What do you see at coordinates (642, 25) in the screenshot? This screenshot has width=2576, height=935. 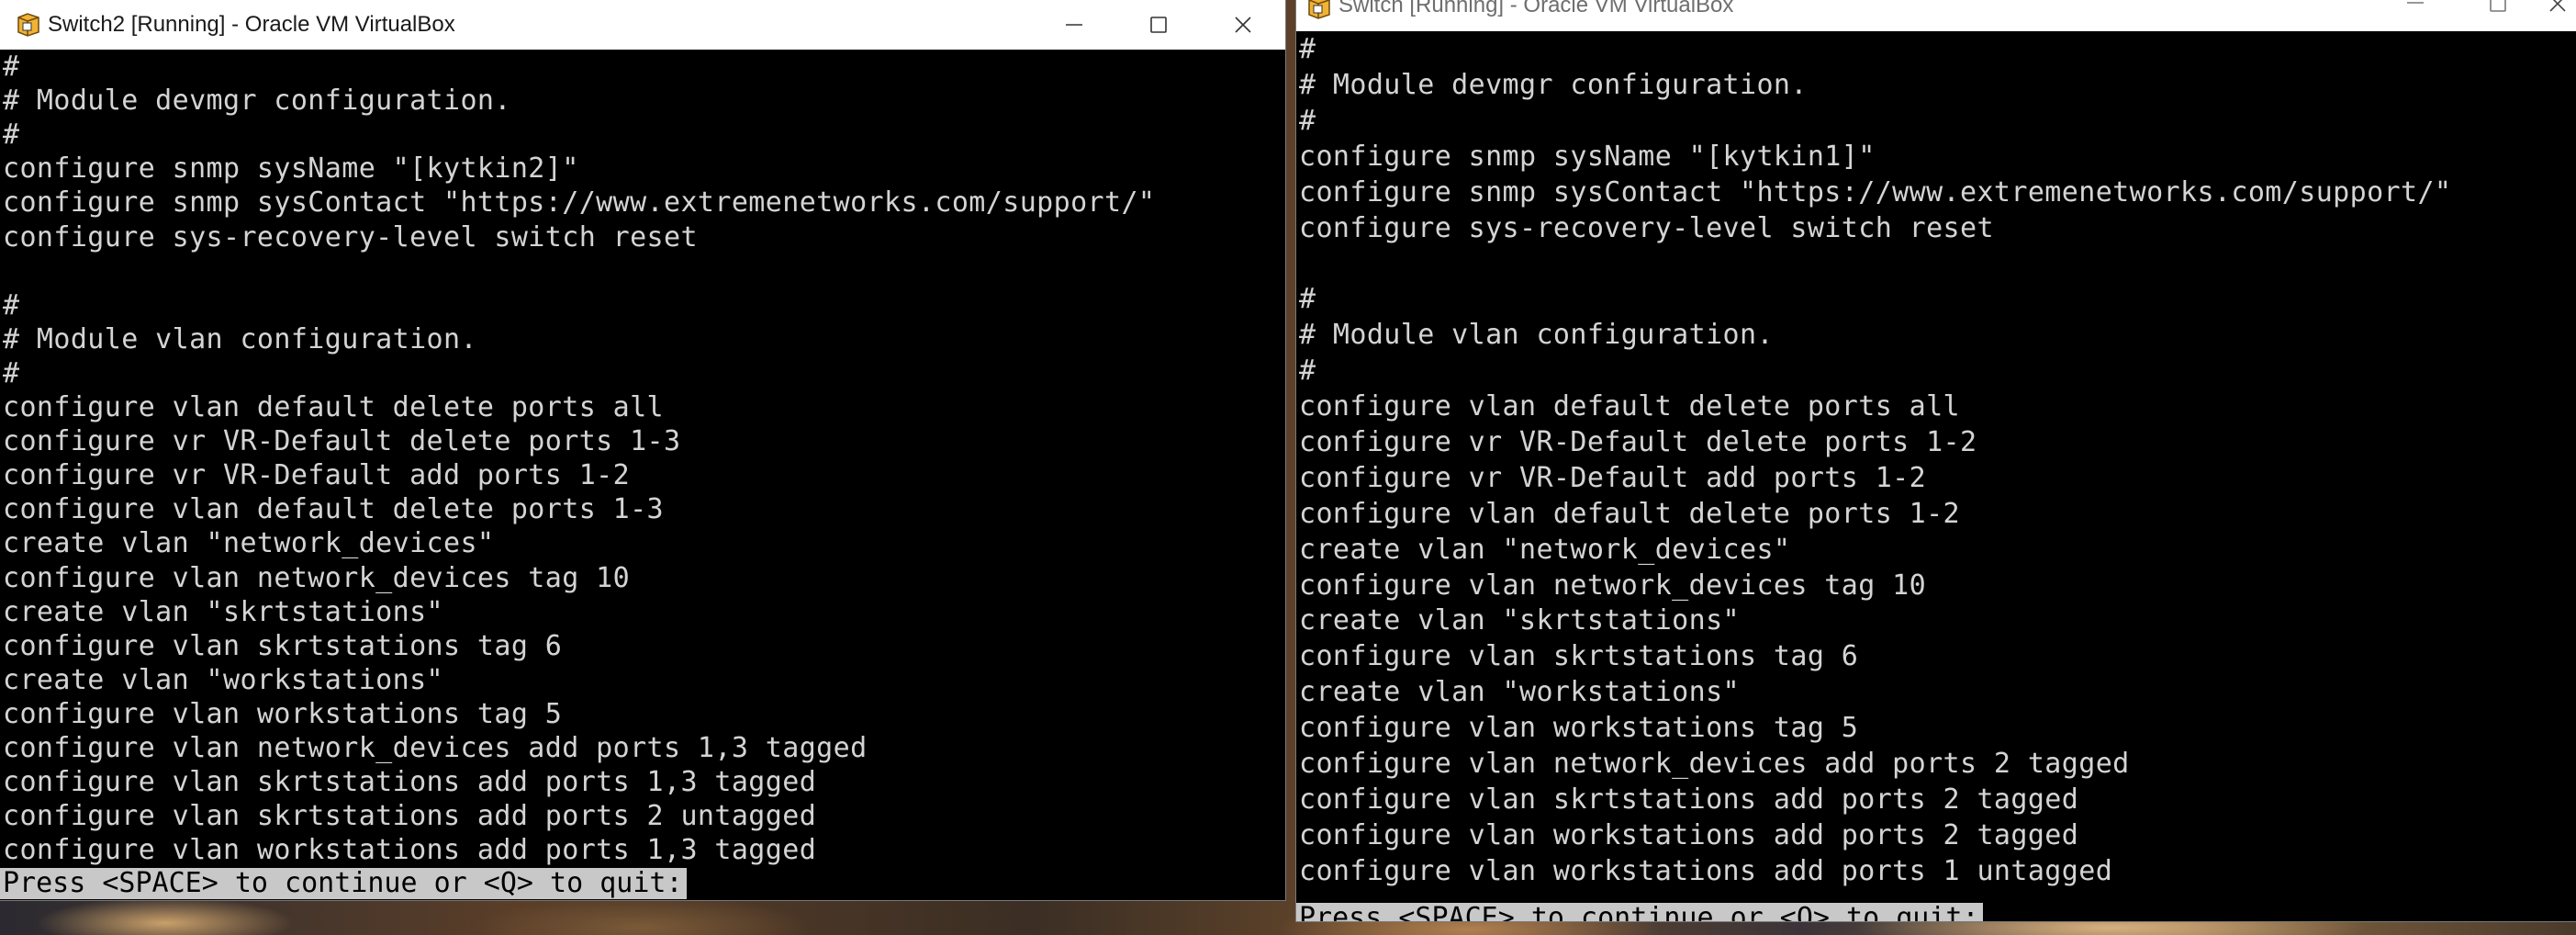 I see `window-titlebar: Switch2 [Running] - Oracle VM VirtualBox` at bounding box center [642, 25].